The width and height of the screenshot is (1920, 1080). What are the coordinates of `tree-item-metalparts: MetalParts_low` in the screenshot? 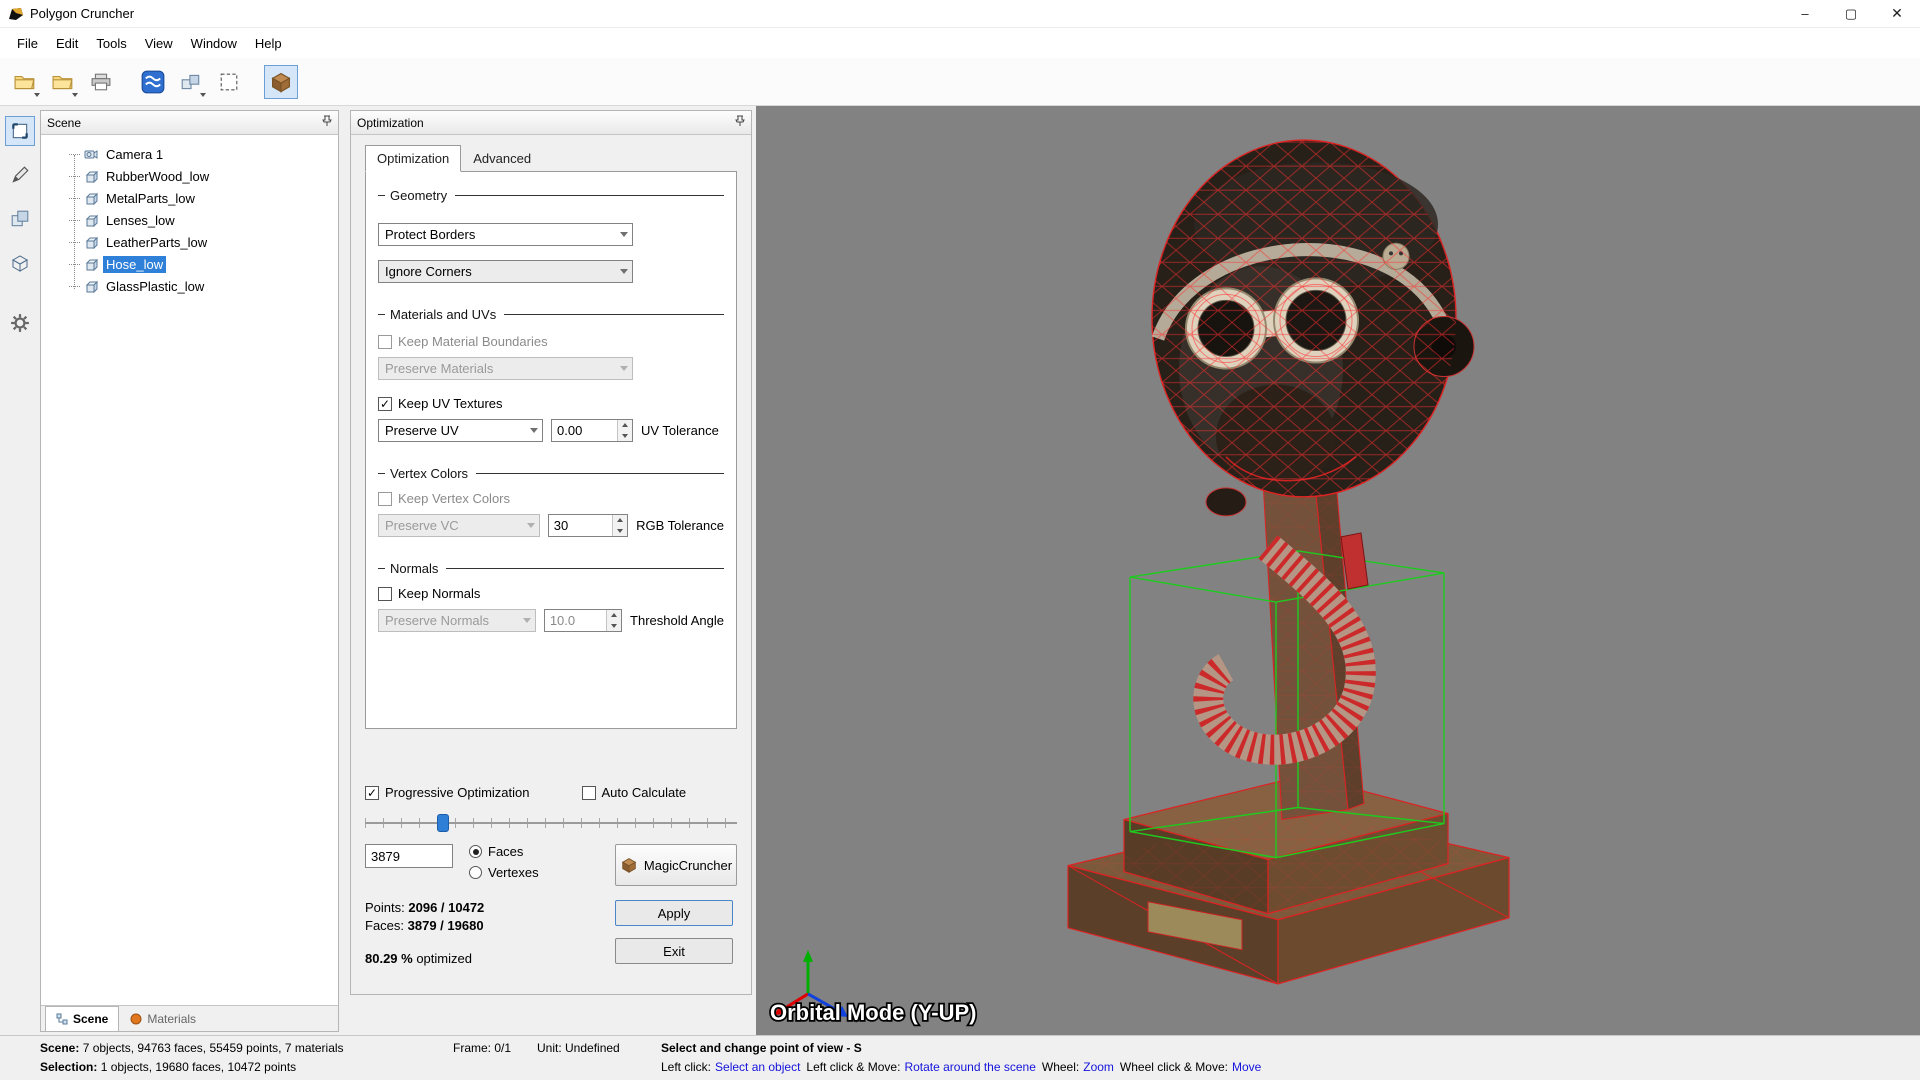 It's located at (189, 198).